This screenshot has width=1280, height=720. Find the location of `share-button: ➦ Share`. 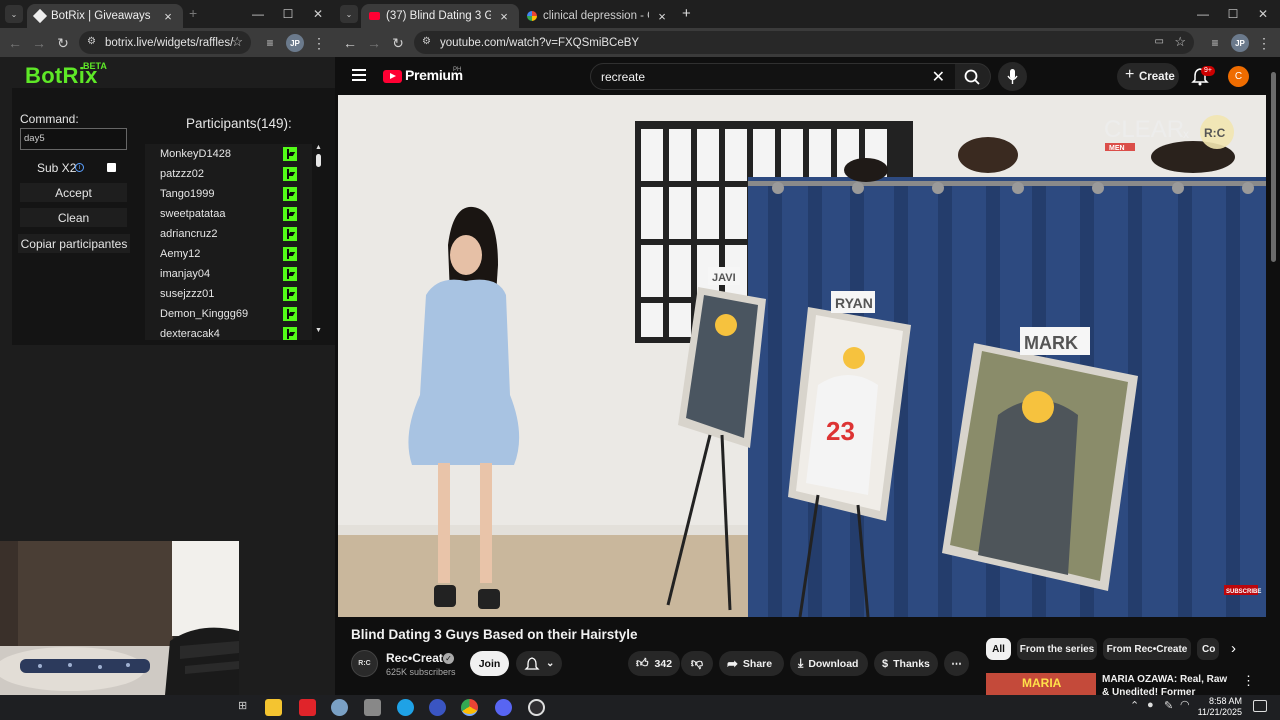

share-button: ➦ Share is located at coordinates (751, 663).